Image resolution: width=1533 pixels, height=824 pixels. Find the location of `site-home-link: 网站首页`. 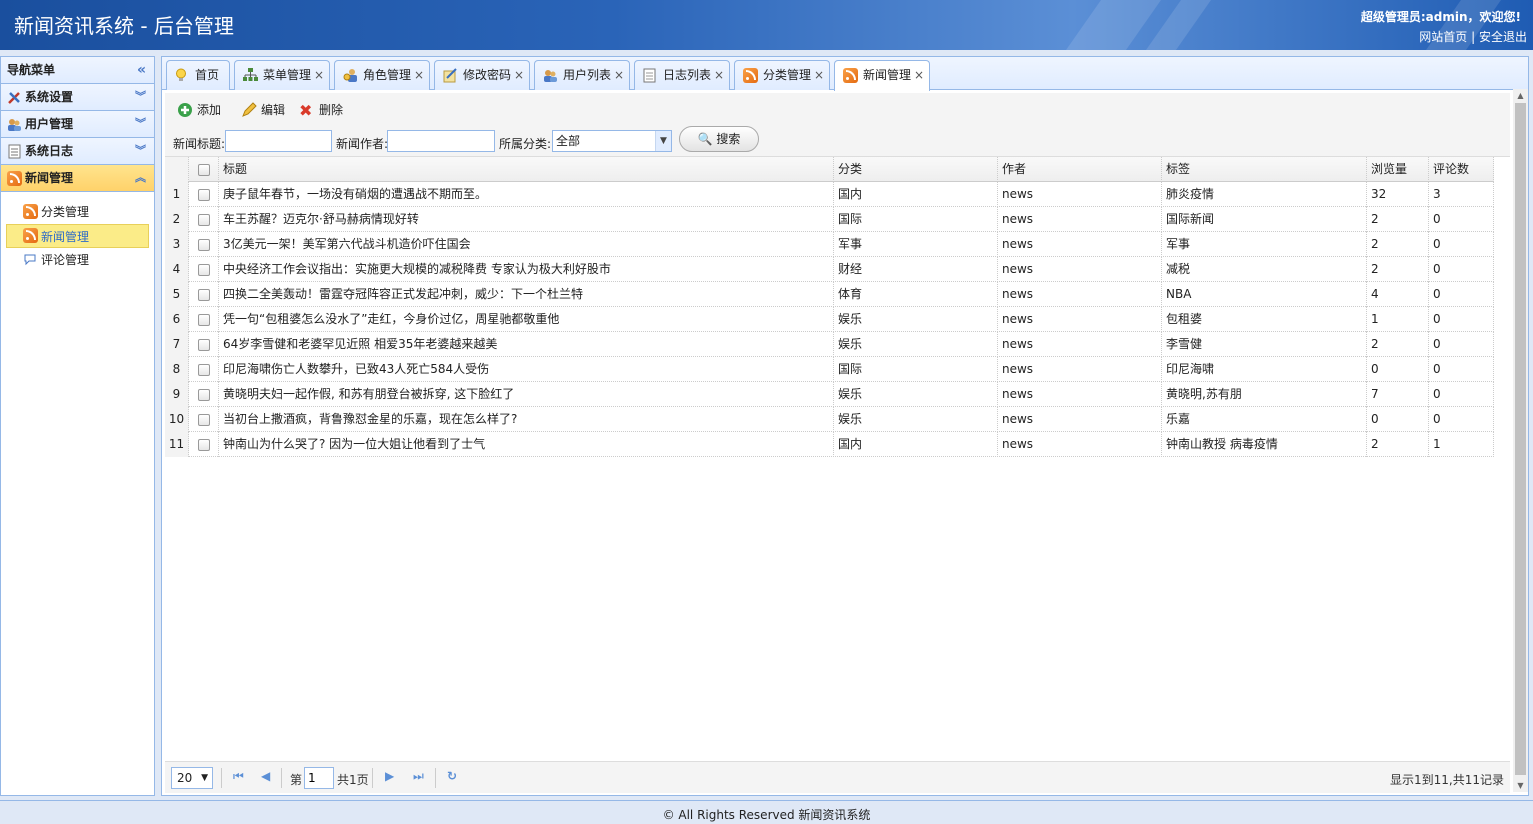

site-home-link: 网站首页 is located at coordinates (1443, 37).